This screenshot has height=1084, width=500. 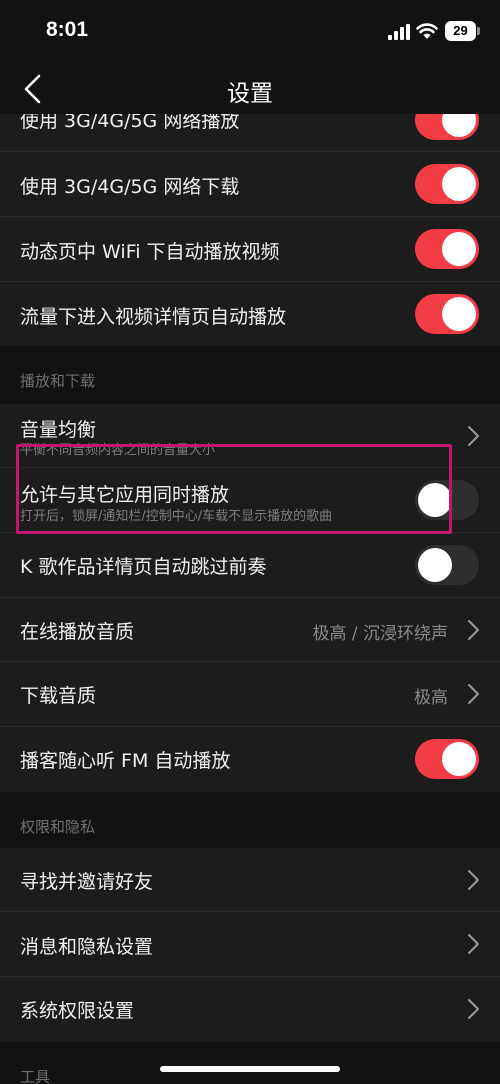 I want to click on setting-label: 允许与其它应用同时播放, so click(x=125, y=495).